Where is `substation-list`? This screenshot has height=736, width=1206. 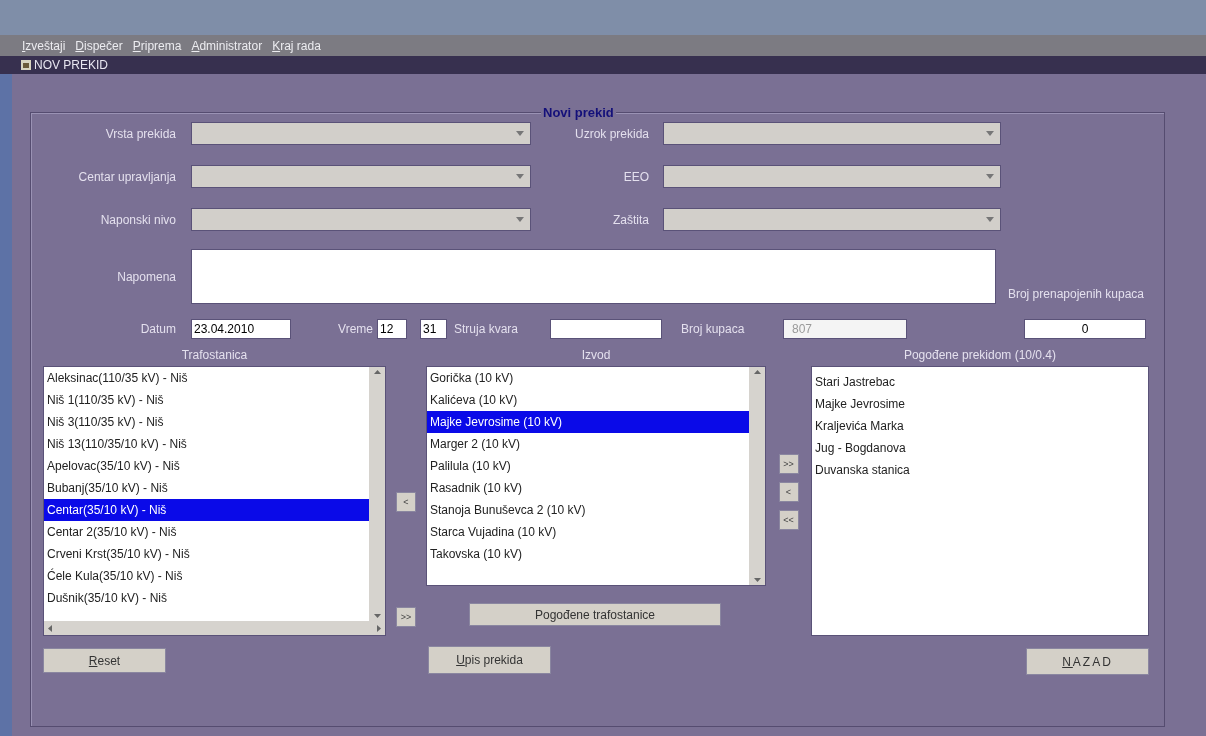 substation-list is located at coordinates (214, 501).